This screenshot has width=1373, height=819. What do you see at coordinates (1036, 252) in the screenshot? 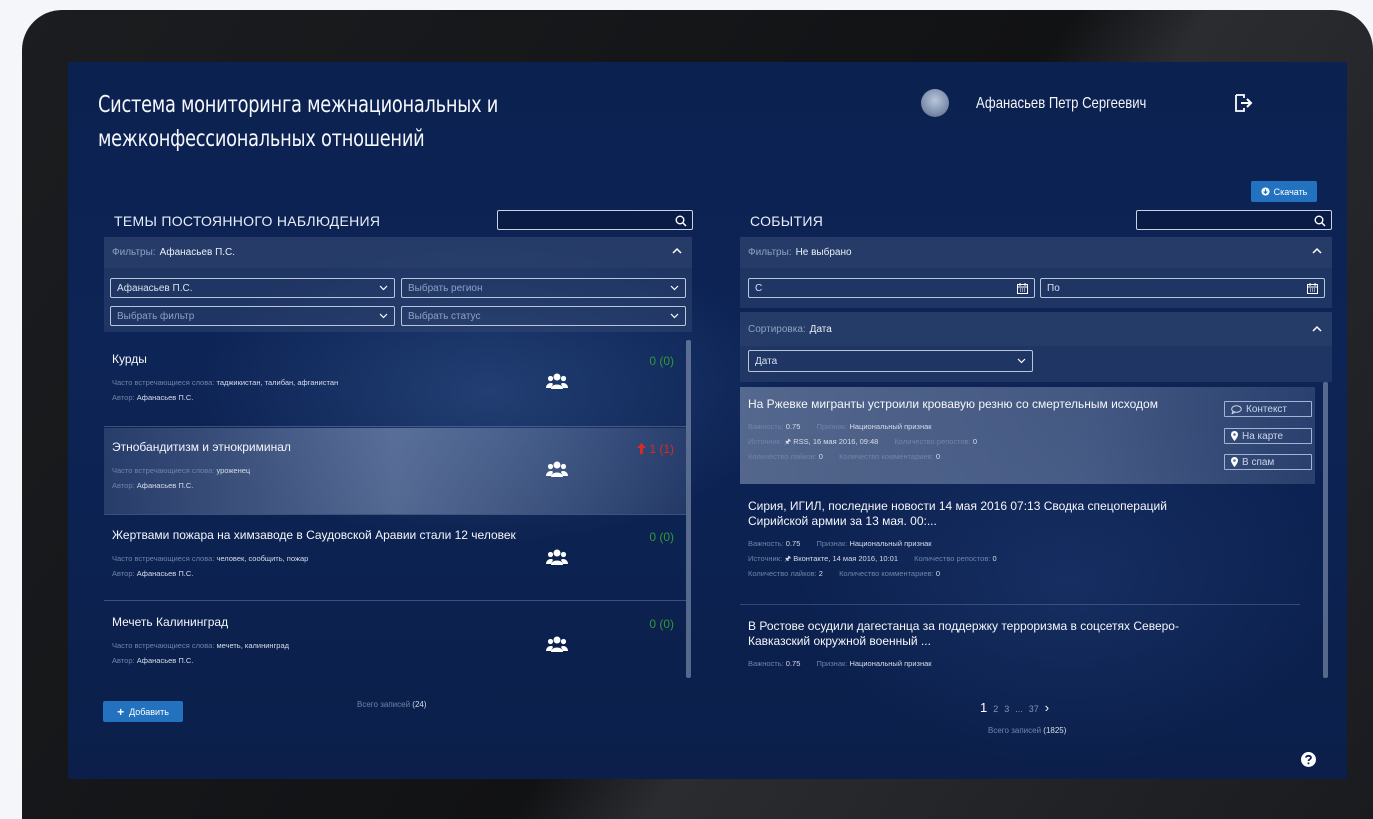
I see `events-filter-bar: Фильтры: Не выбрано` at bounding box center [1036, 252].